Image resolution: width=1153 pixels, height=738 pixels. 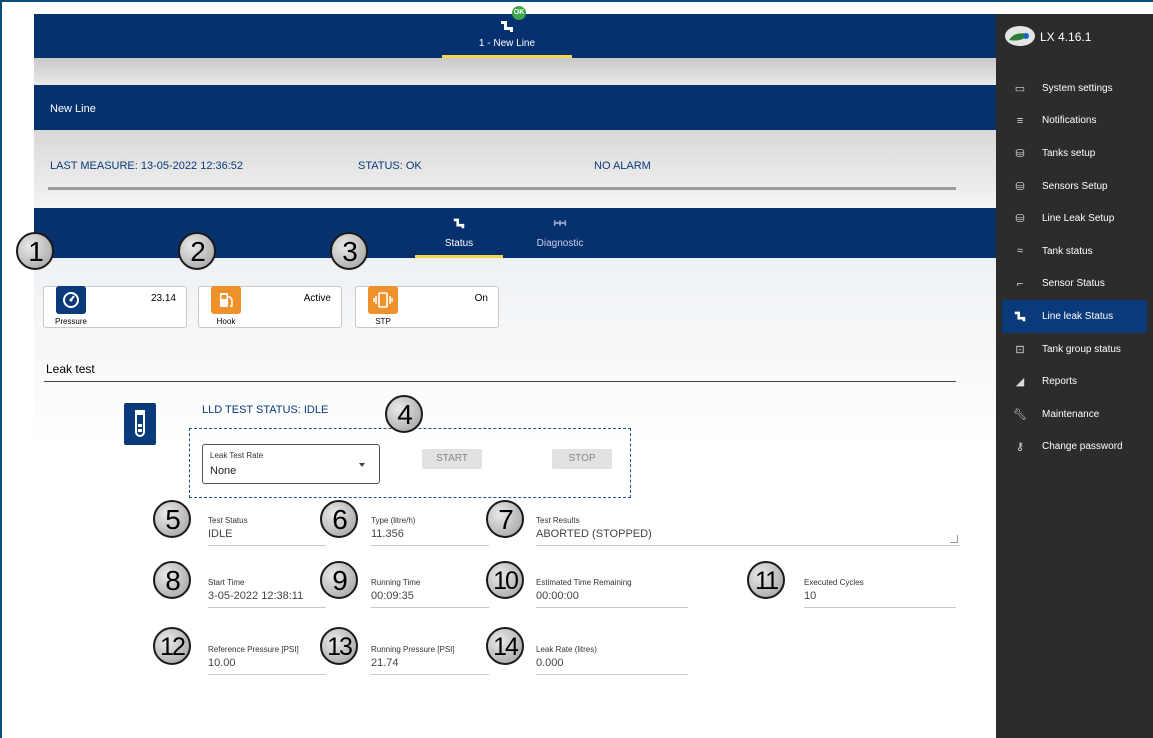 What do you see at coordinates (1082, 447) in the screenshot?
I see `sidebar-item-label: Change password` at bounding box center [1082, 447].